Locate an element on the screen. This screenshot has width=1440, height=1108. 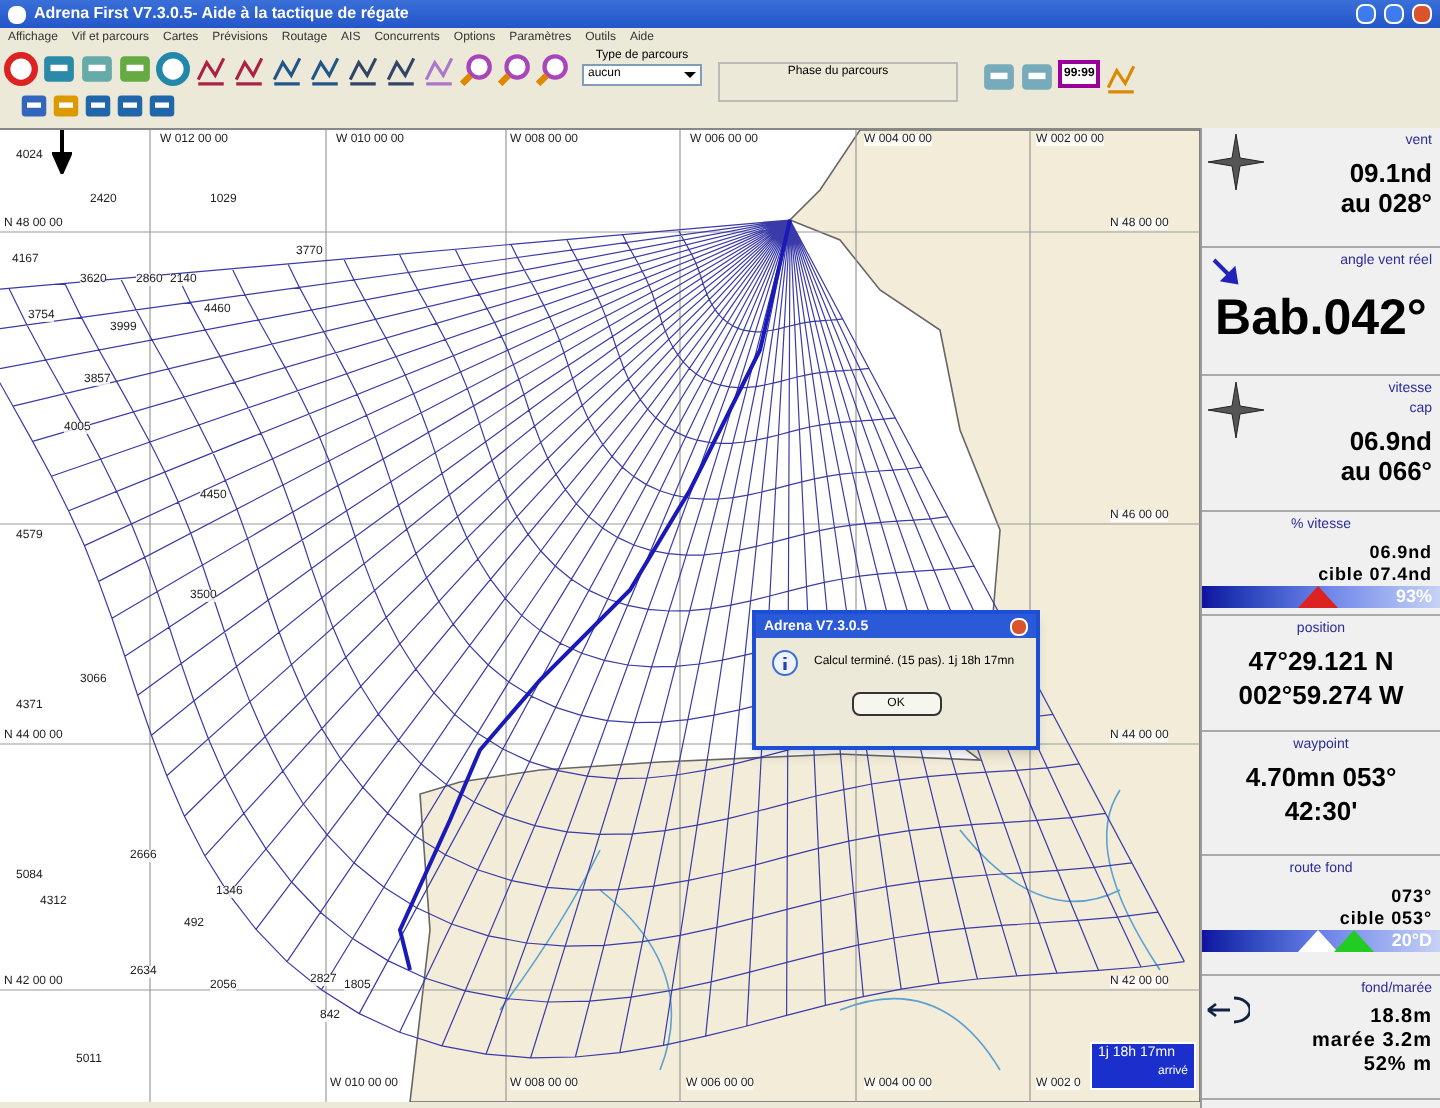
value-text: Bab.042° is located at coordinates (1321, 318).